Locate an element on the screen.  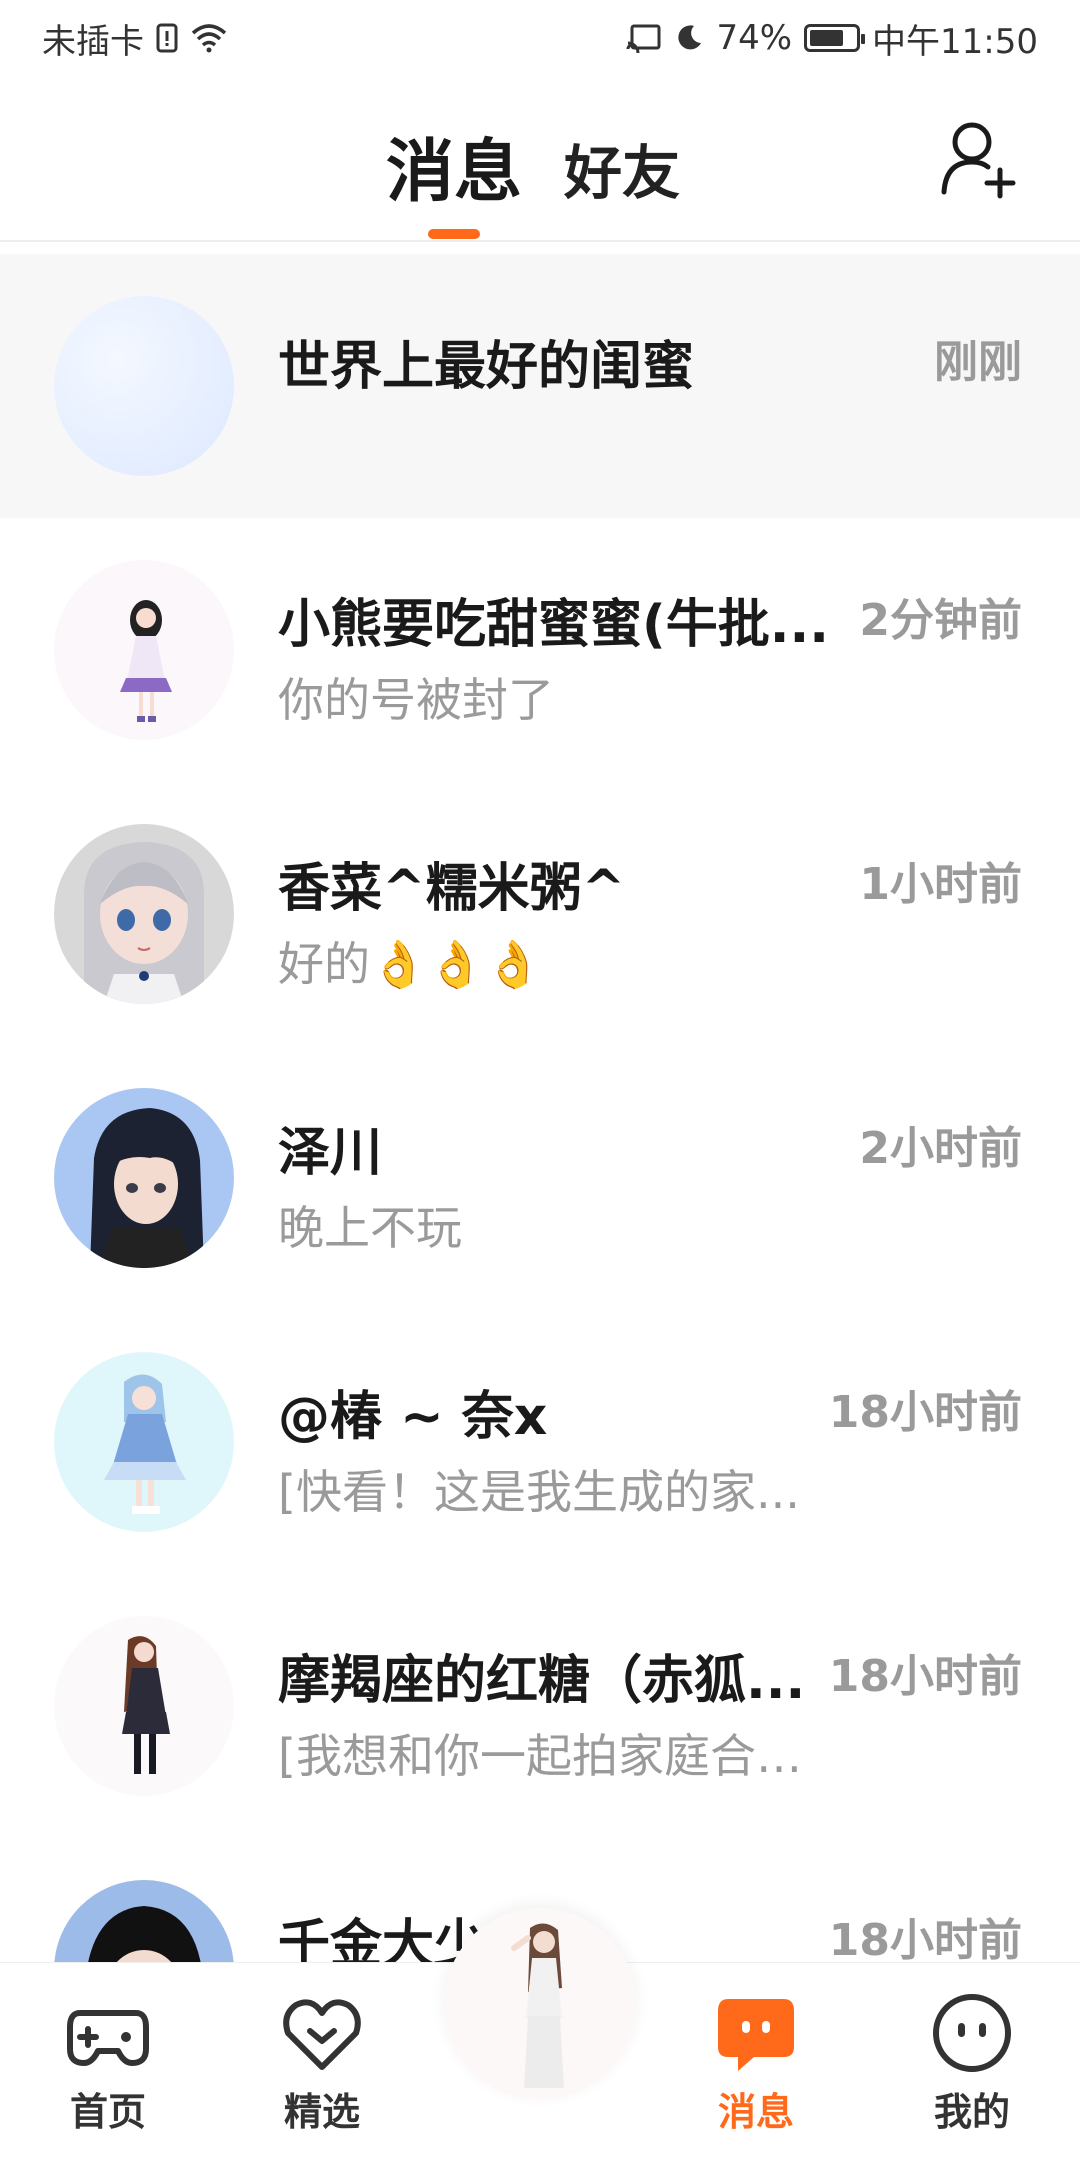
status-right: 74% 中午11:50 is located at coordinates (832, 38).